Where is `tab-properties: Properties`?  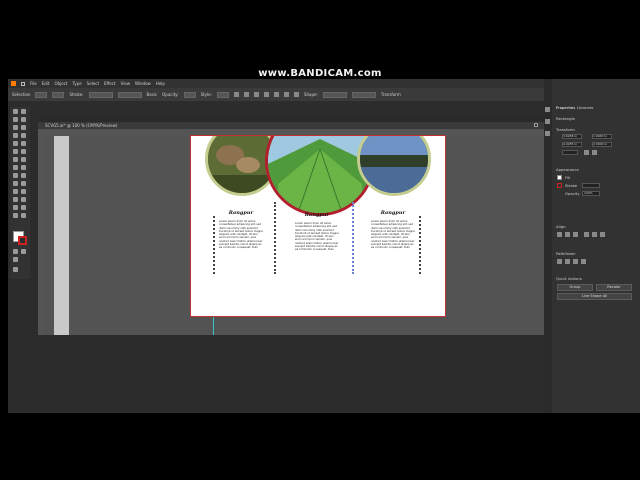
tab-properties: Properties is located at coordinates (565, 107).